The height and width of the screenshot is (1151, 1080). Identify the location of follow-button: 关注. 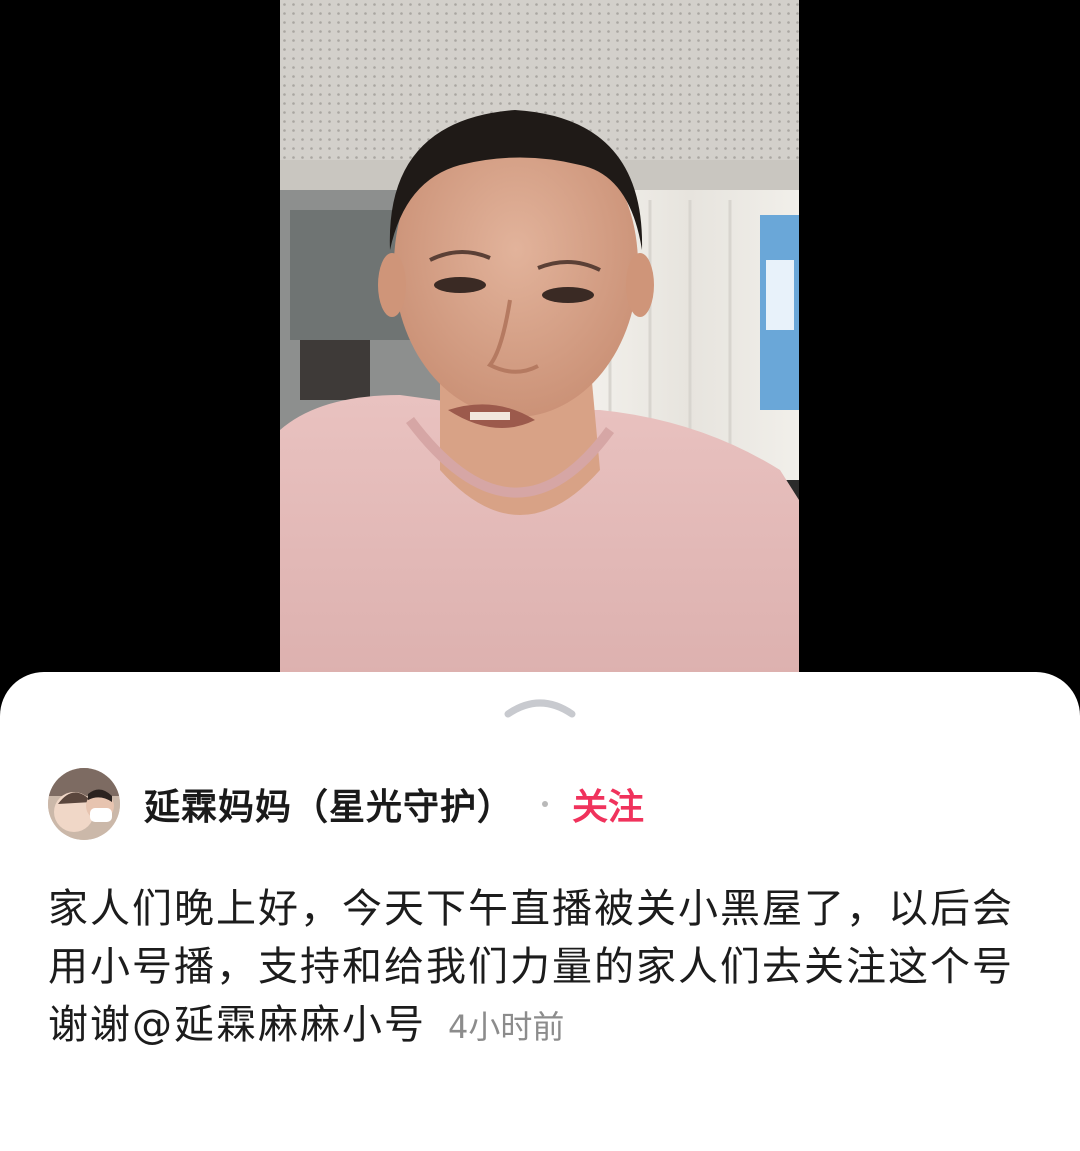
(608, 804).